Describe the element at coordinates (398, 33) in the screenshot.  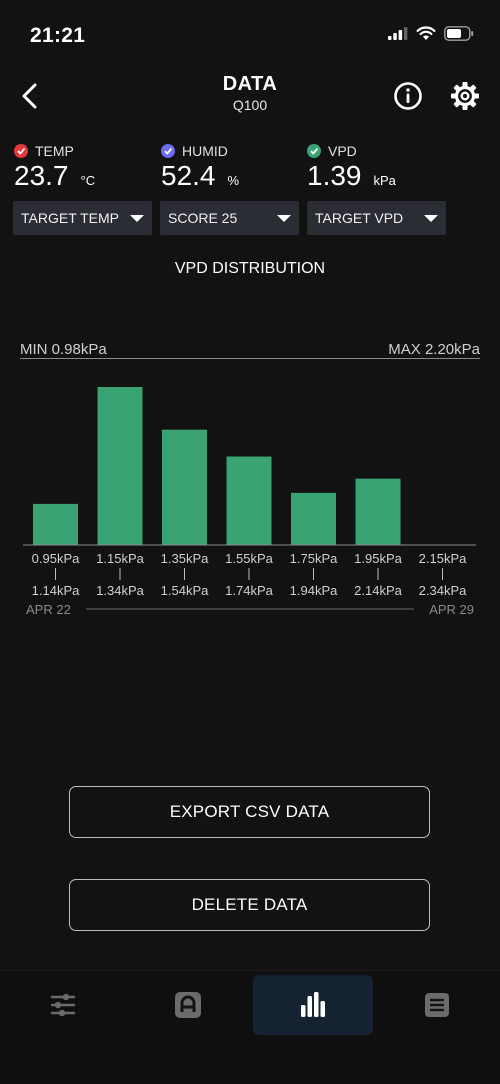
I see `signal-icon` at that location.